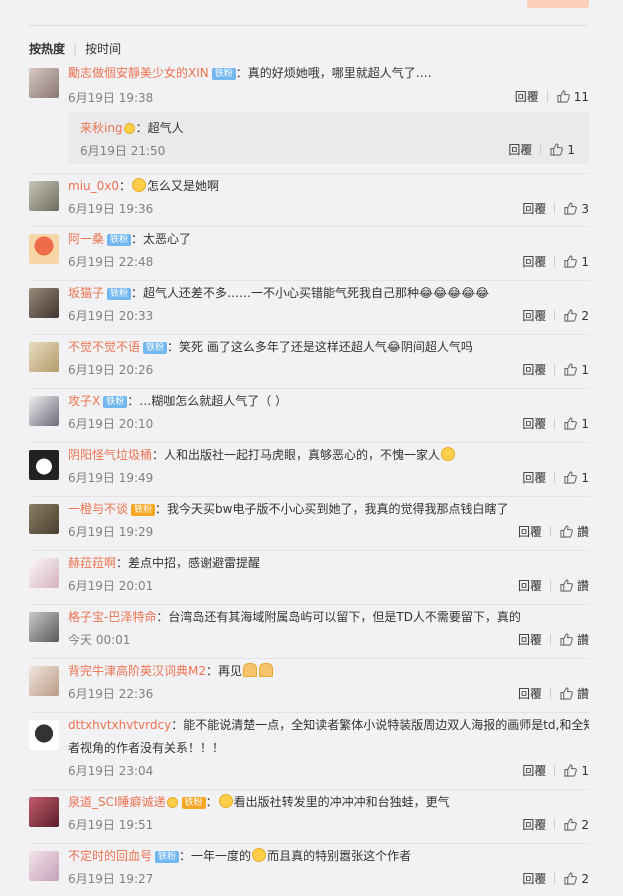 This screenshot has height=896, width=623. What do you see at coordinates (328, 455) in the screenshot?
I see `comment-line: 阴阳怪气垃圾桶：人和出版社一起打马虎眼，真够恶心的，不愧一家人` at bounding box center [328, 455].